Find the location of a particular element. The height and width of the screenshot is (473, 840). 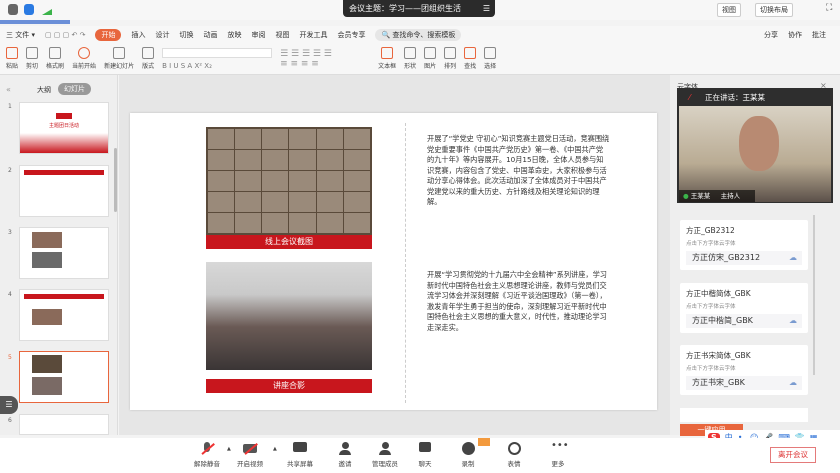

meeting-title: 会议主题：学习——团组织生活 ☰ is located at coordinates (419, 8).